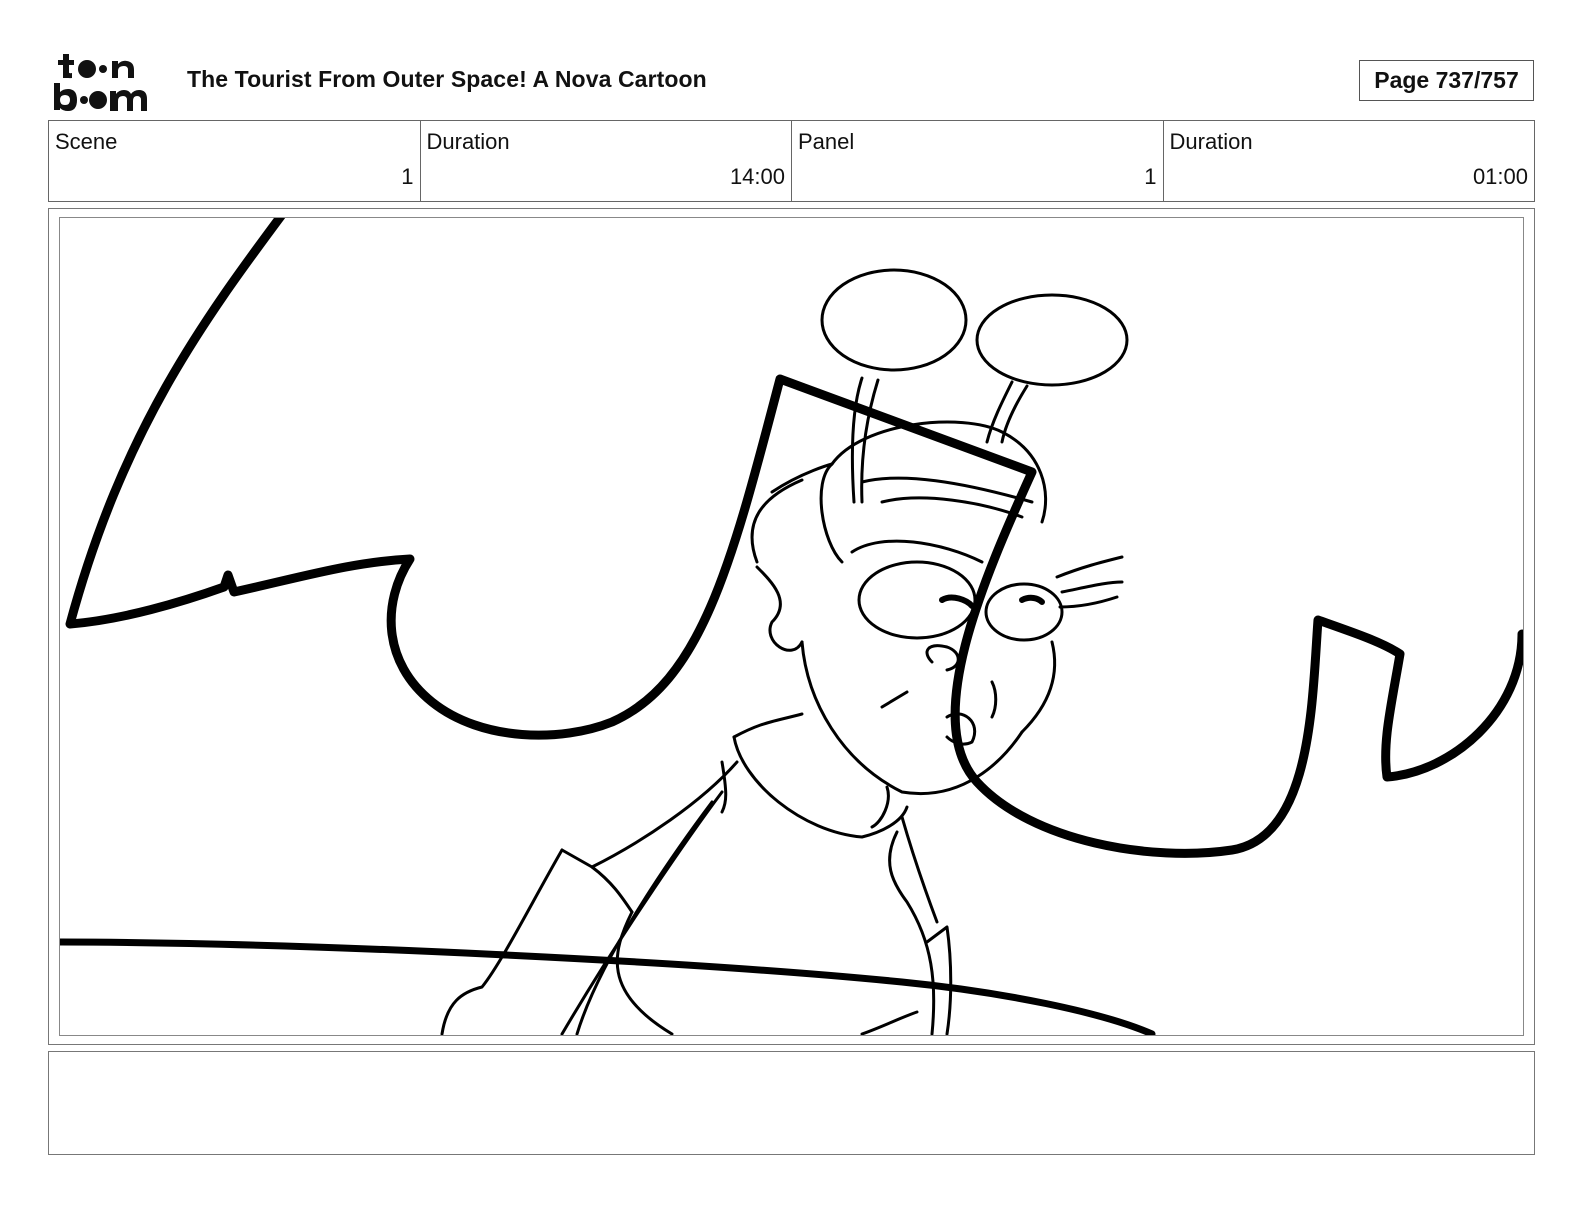 This screenshot has height=1224, width=1584. I want to click on scene-cell: Scene 1, so click(235, 161).